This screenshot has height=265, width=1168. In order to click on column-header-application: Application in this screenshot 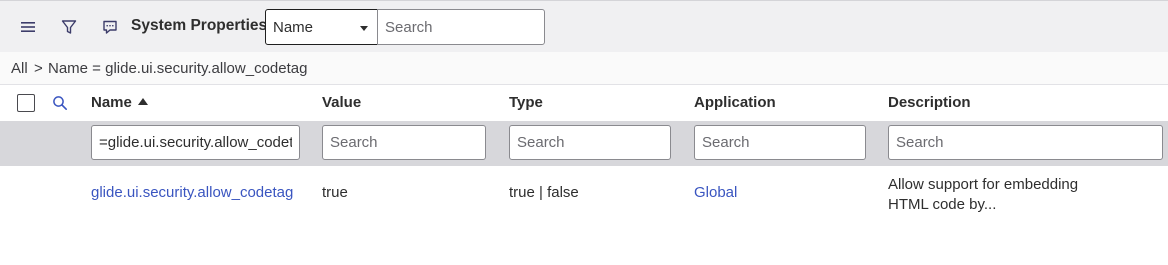, I will do `click(735, 102)`.